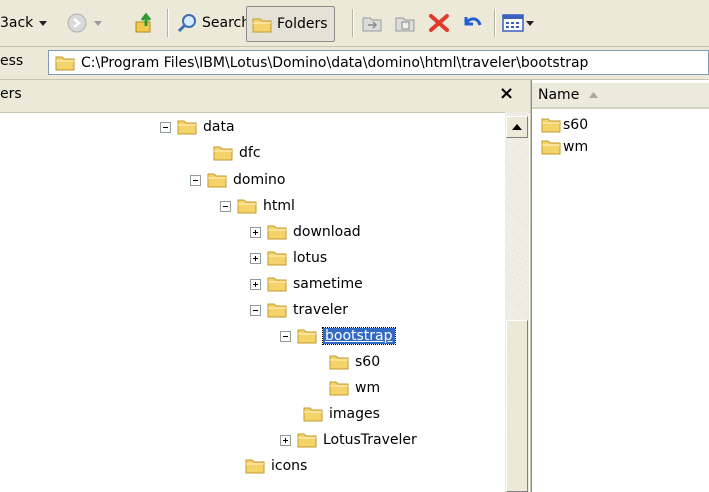 The image size is (709, 492). I want to click on file-list-item: wm, so click(564, 147).